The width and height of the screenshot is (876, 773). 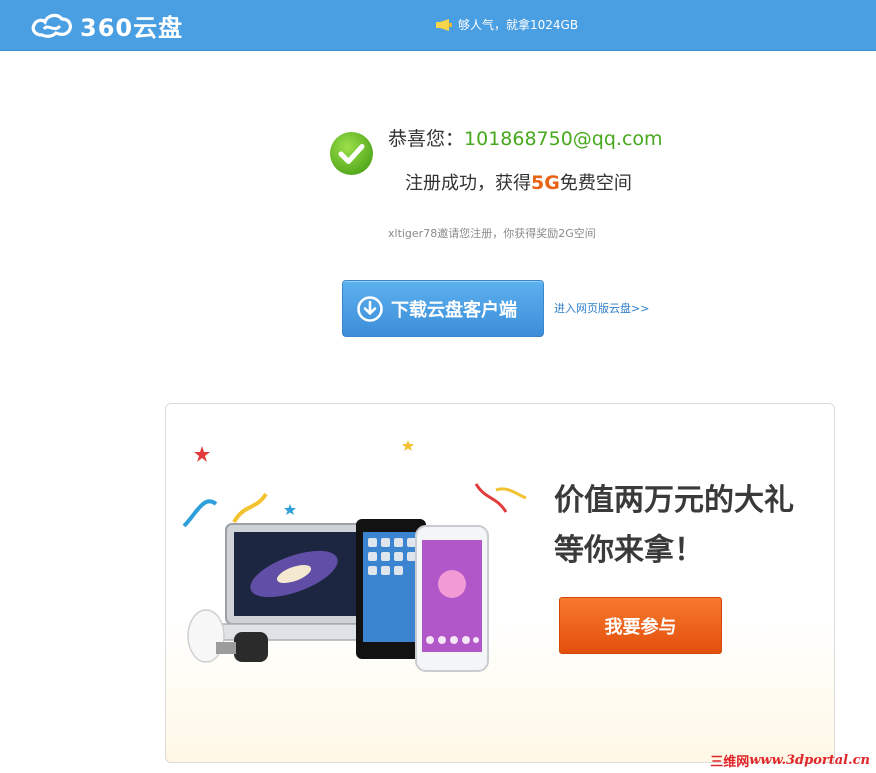 I want to click on cloud-logo-icon, so click(x=52, y=25).